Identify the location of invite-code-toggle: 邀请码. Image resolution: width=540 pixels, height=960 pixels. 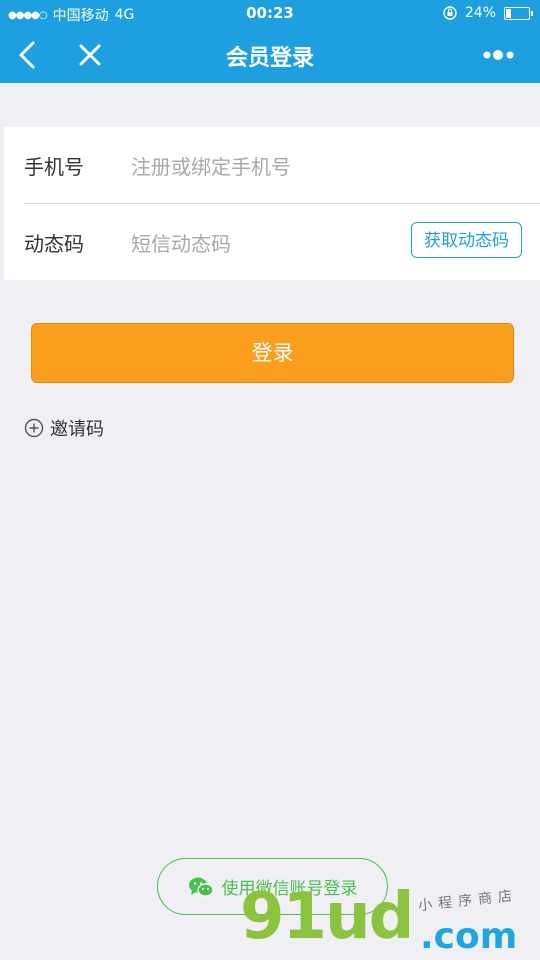
(64, 428).